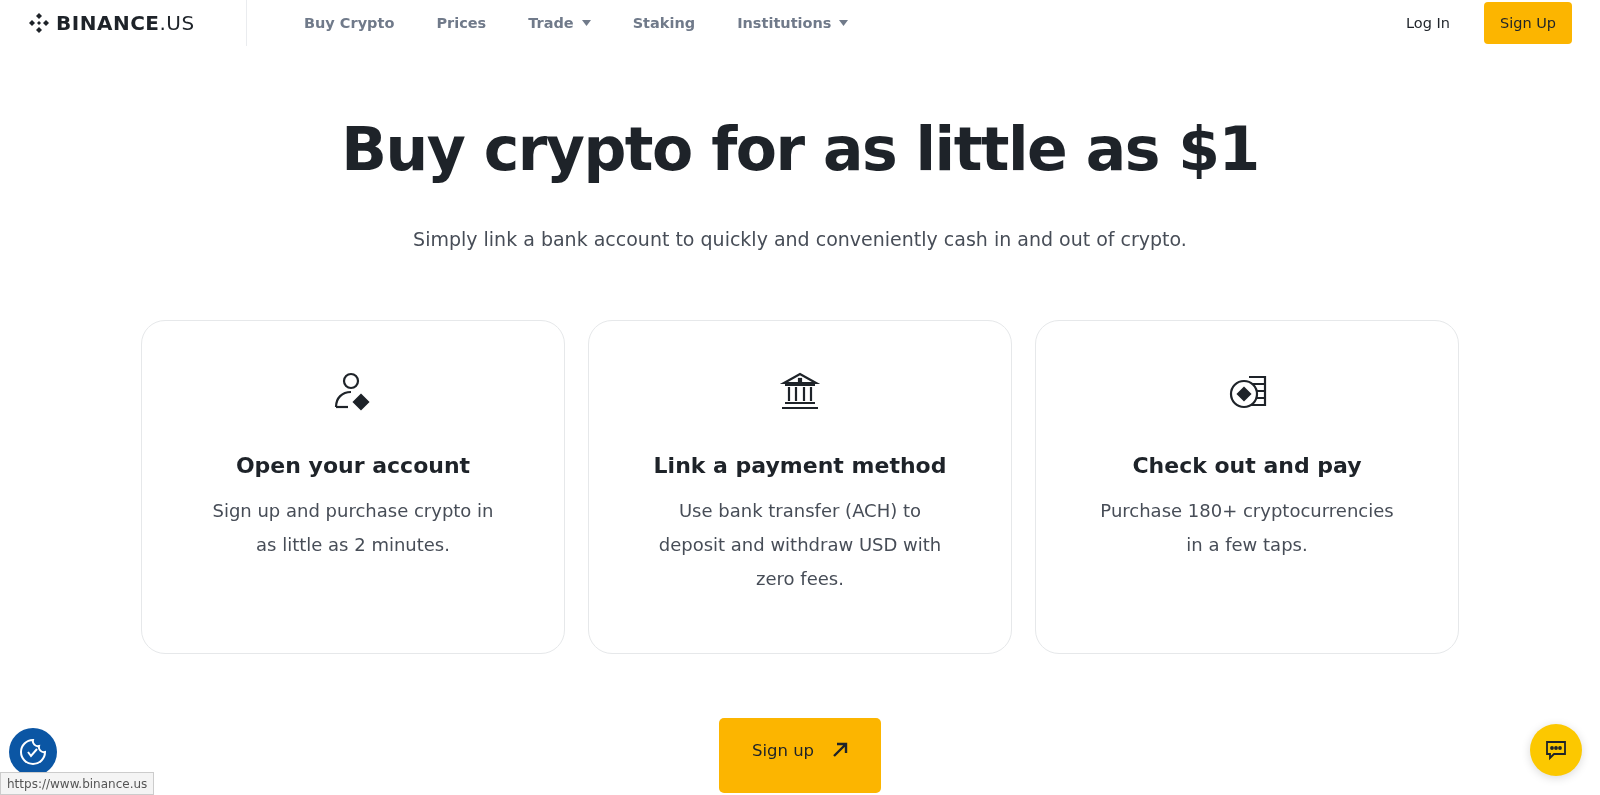  I want to click on card-text: Sign up and purchase crypto in as little as 2 minutes., so click(353, 528).